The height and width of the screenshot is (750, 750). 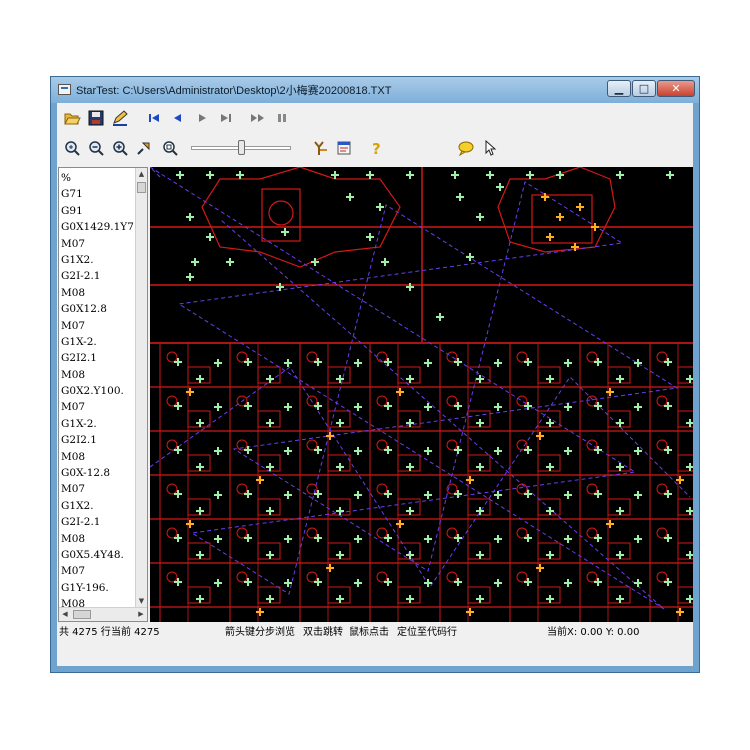 What do you see at coordinates (141, 174) in the screenshot?
I see `scroll-up-icon: ▲` at bounding box center [141, 174].